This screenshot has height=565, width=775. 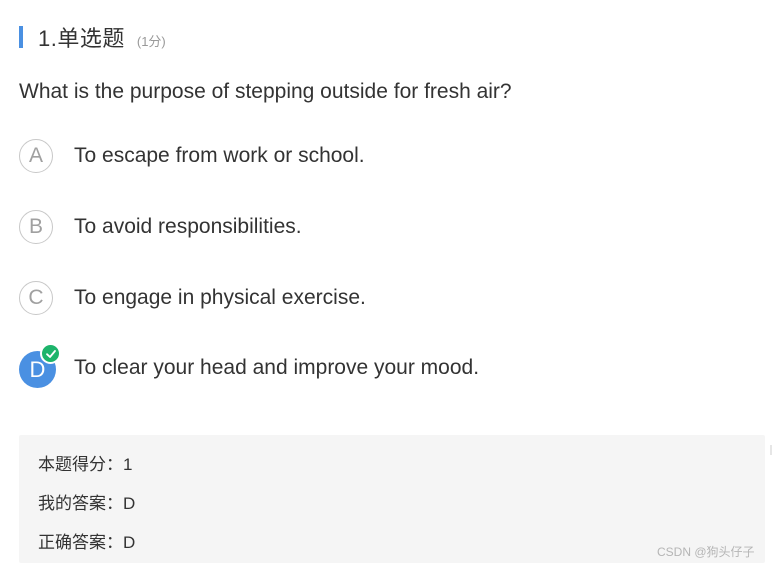 What do you see at coordinates (50, 353) in the screenshot?
I see `check-icon` at bounding box center [50, 353].